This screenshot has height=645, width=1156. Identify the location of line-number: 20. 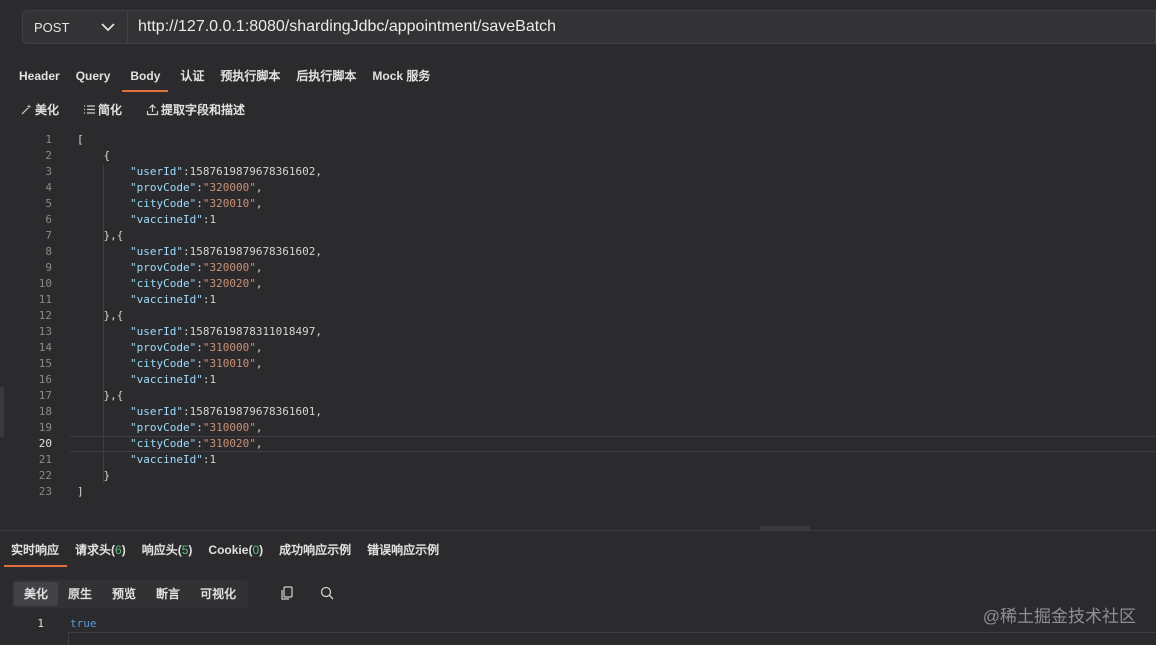
(45, 443).